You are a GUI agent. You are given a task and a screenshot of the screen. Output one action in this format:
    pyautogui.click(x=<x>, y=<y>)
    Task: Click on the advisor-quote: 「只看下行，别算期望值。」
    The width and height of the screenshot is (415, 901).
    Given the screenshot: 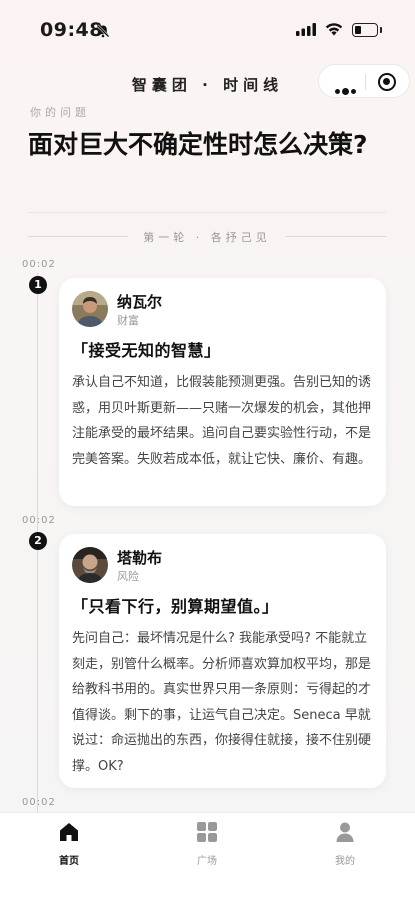 What is the action you would take?
    pyautogui.click(x=175, y=606)
    